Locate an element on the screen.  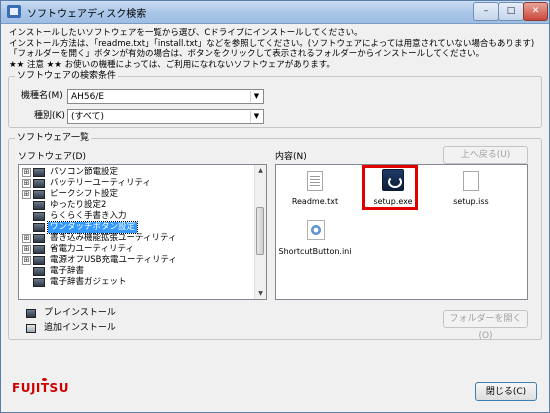
tree-item: らくらく手書き入力 is located at coordinates (139, 216).